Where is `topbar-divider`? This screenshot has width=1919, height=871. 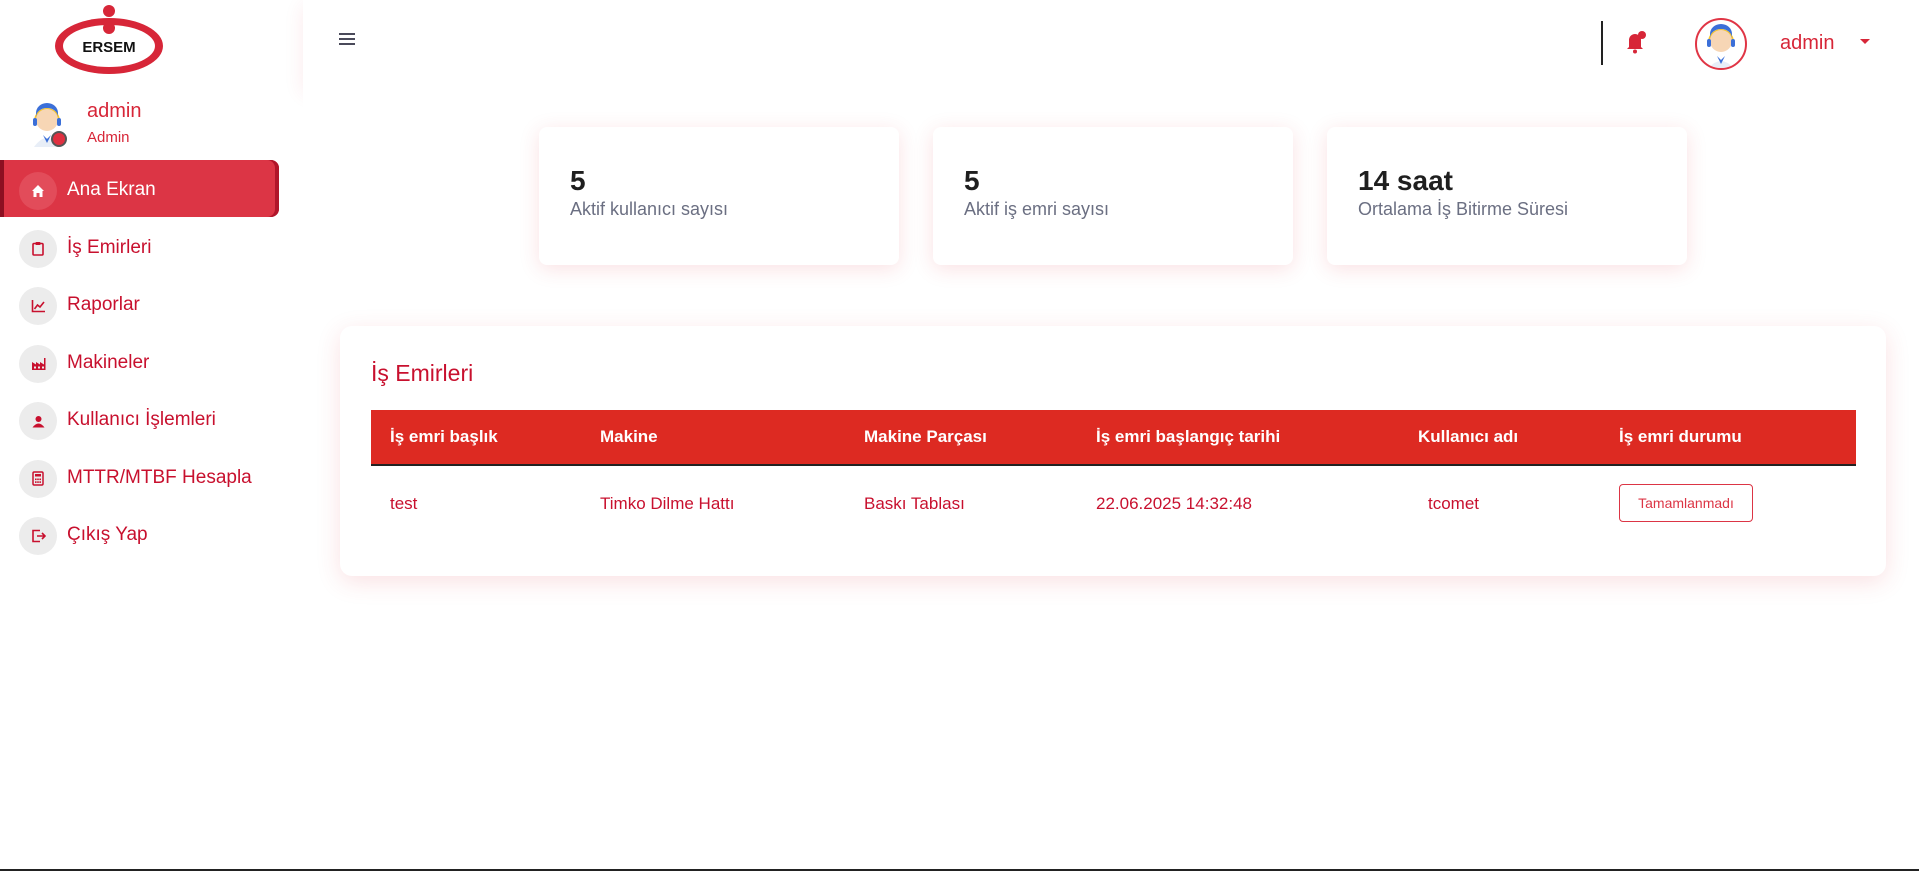 topbar-divider is located at coordinates (1602, 43).